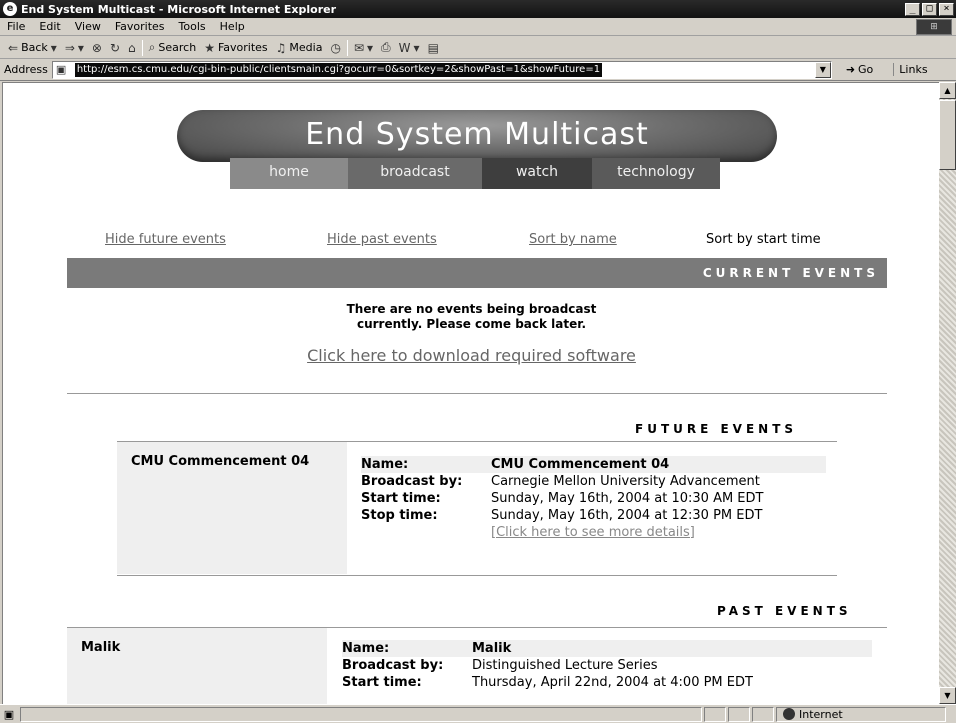  I want to click on toolbar-separator, so click(347, 47).